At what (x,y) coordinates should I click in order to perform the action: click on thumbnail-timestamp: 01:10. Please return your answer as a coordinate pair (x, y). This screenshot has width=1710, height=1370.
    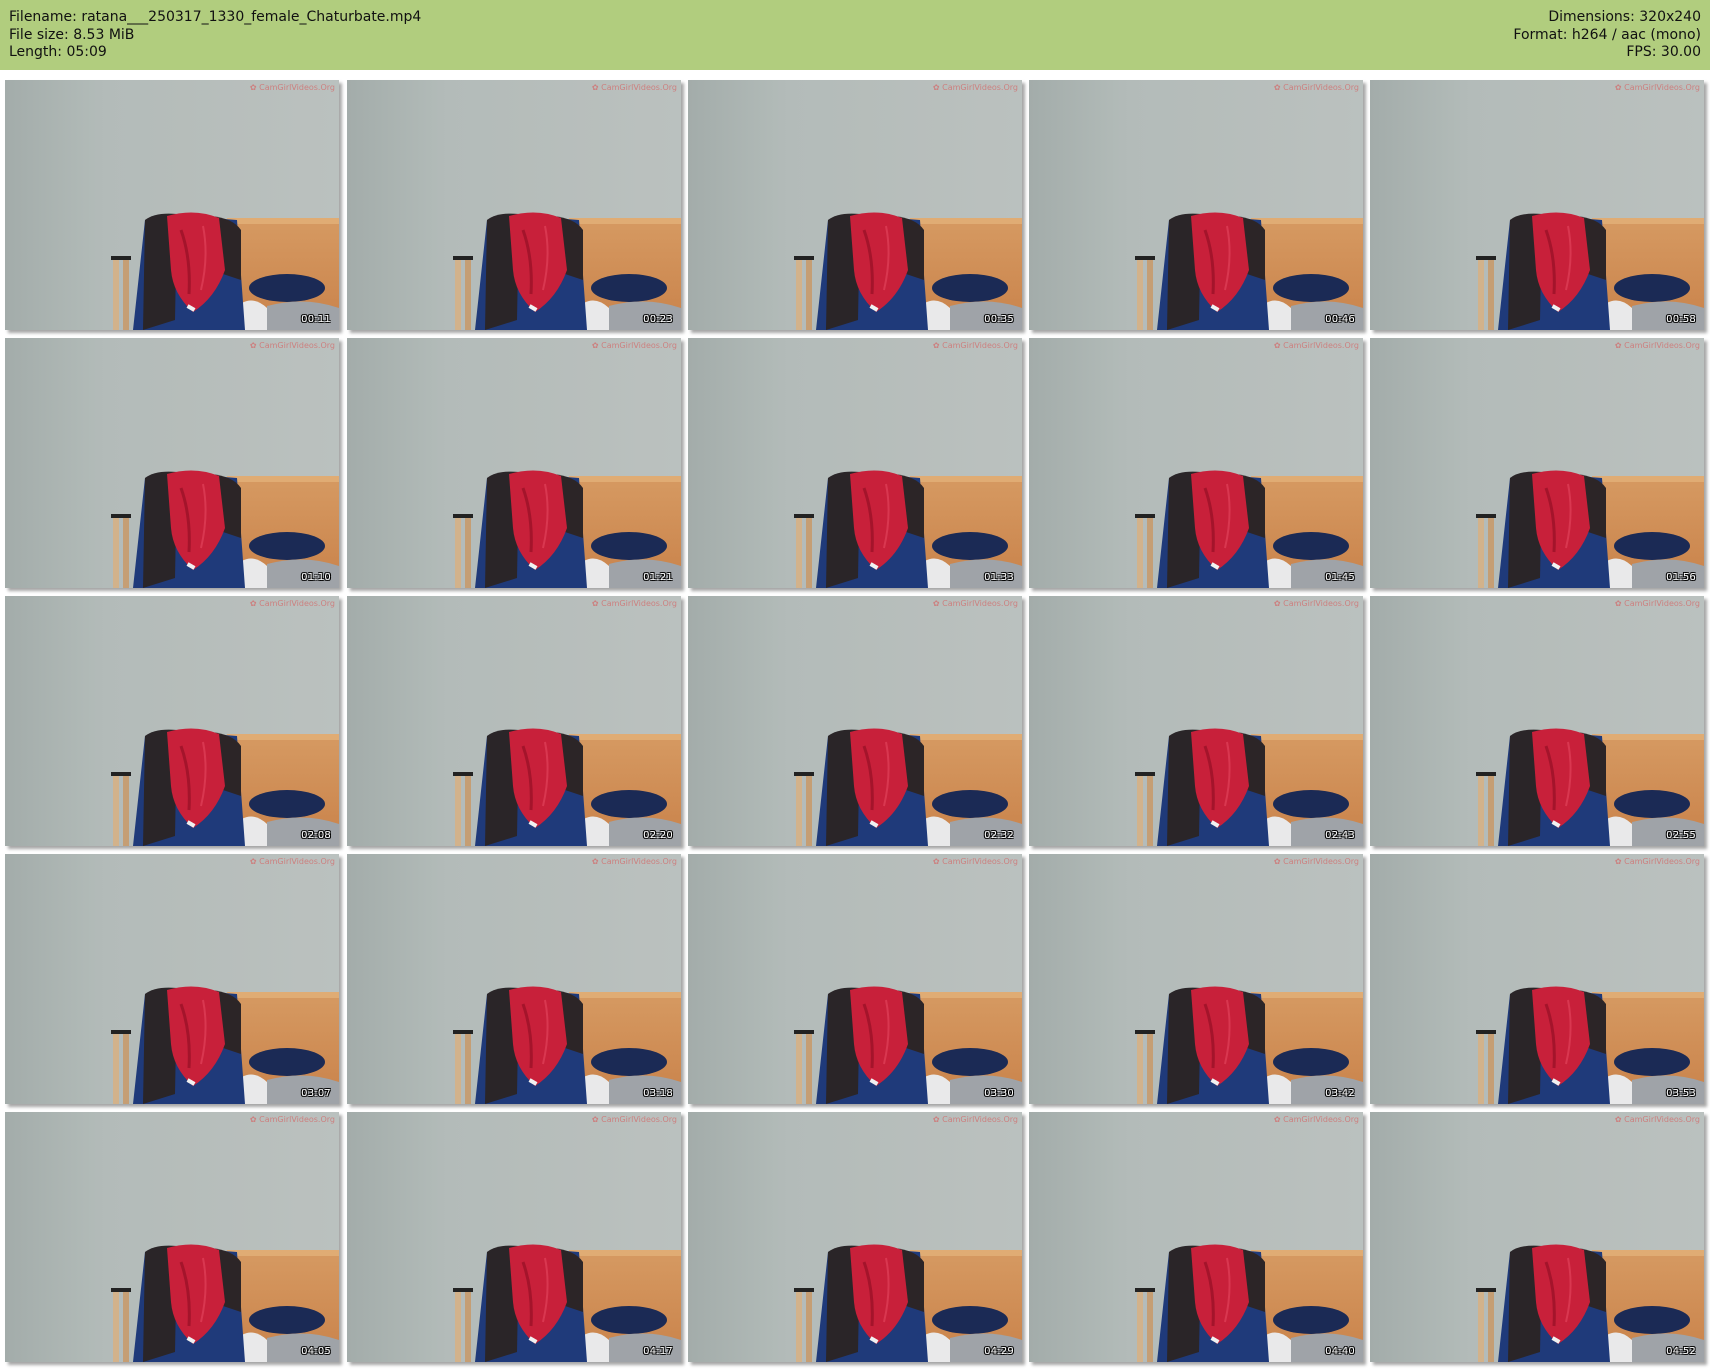
    Looking at the image, I should click on (316, 577).